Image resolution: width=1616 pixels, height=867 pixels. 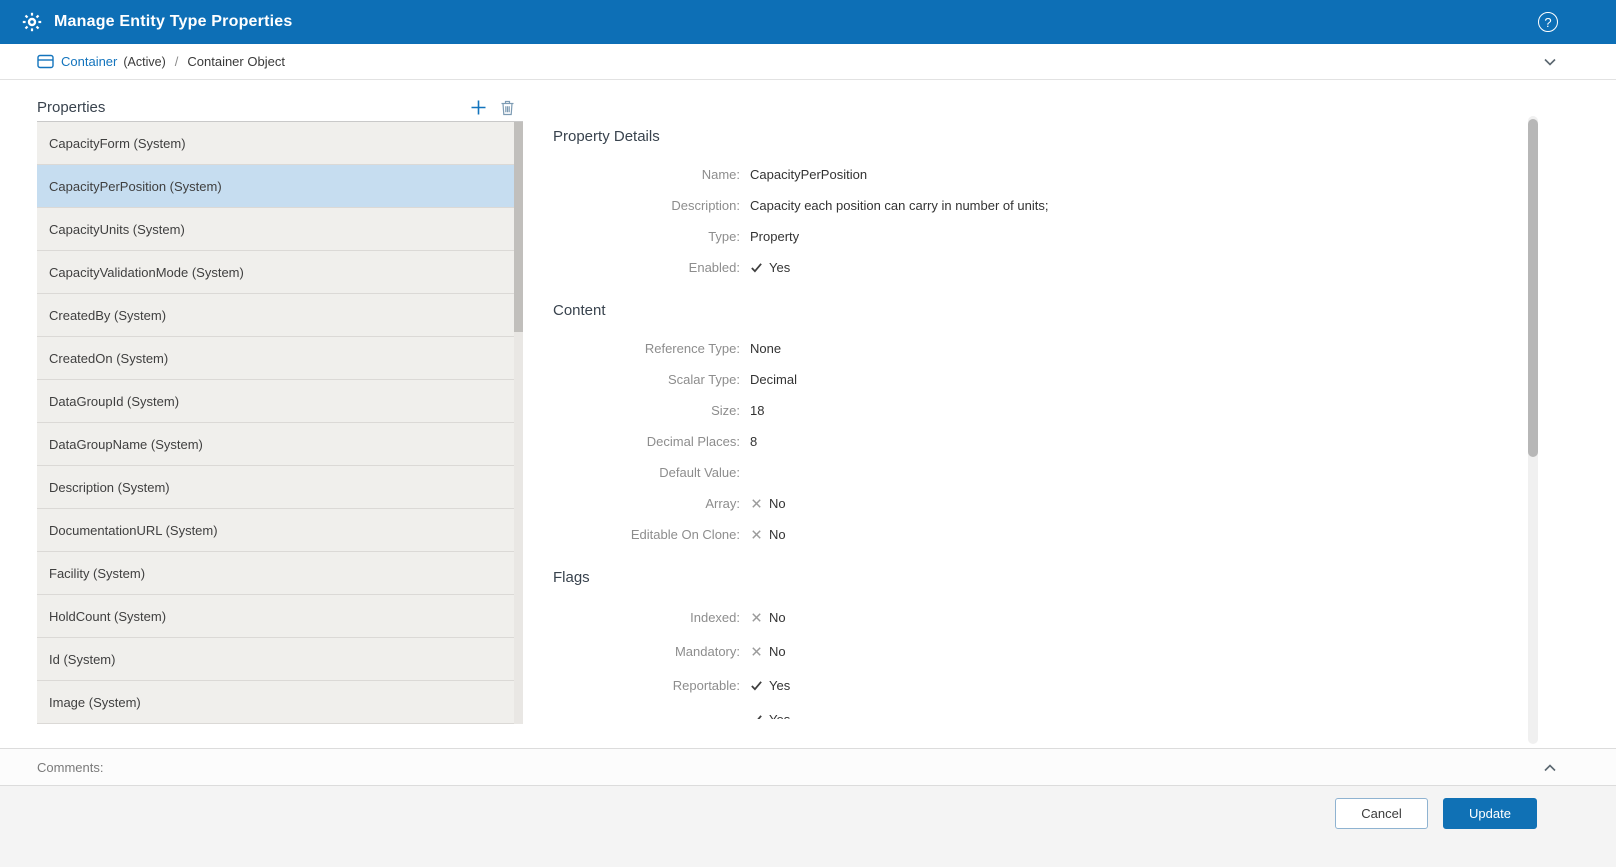 I want to click on list-item: Facility (System), so click(x=280, y=573).